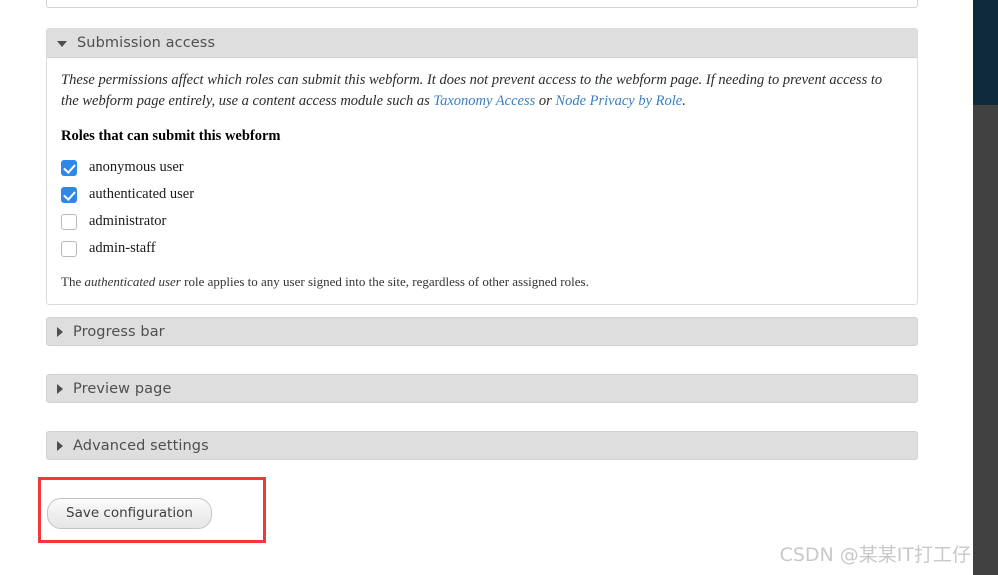 Image resolution: width=998 pixels, height=575 pixels. I want to click on browser-chrome-rail-bottom, so click(985, 340).